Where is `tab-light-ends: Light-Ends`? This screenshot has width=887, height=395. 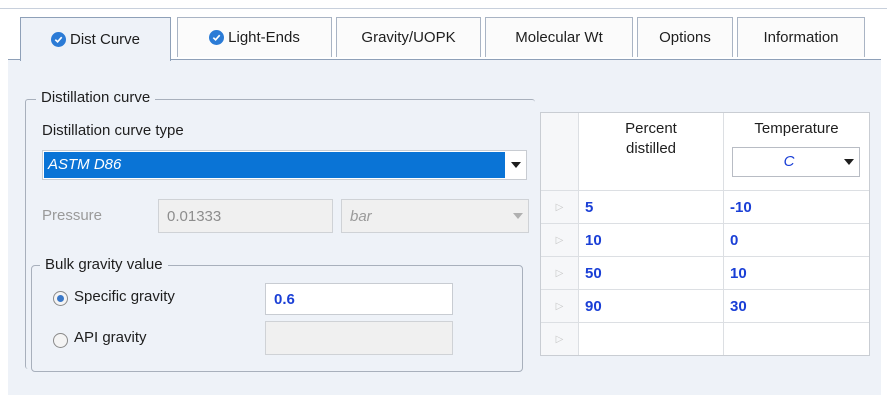 tab-light-ends: Light-Ends is located at coordinates (254, 37).